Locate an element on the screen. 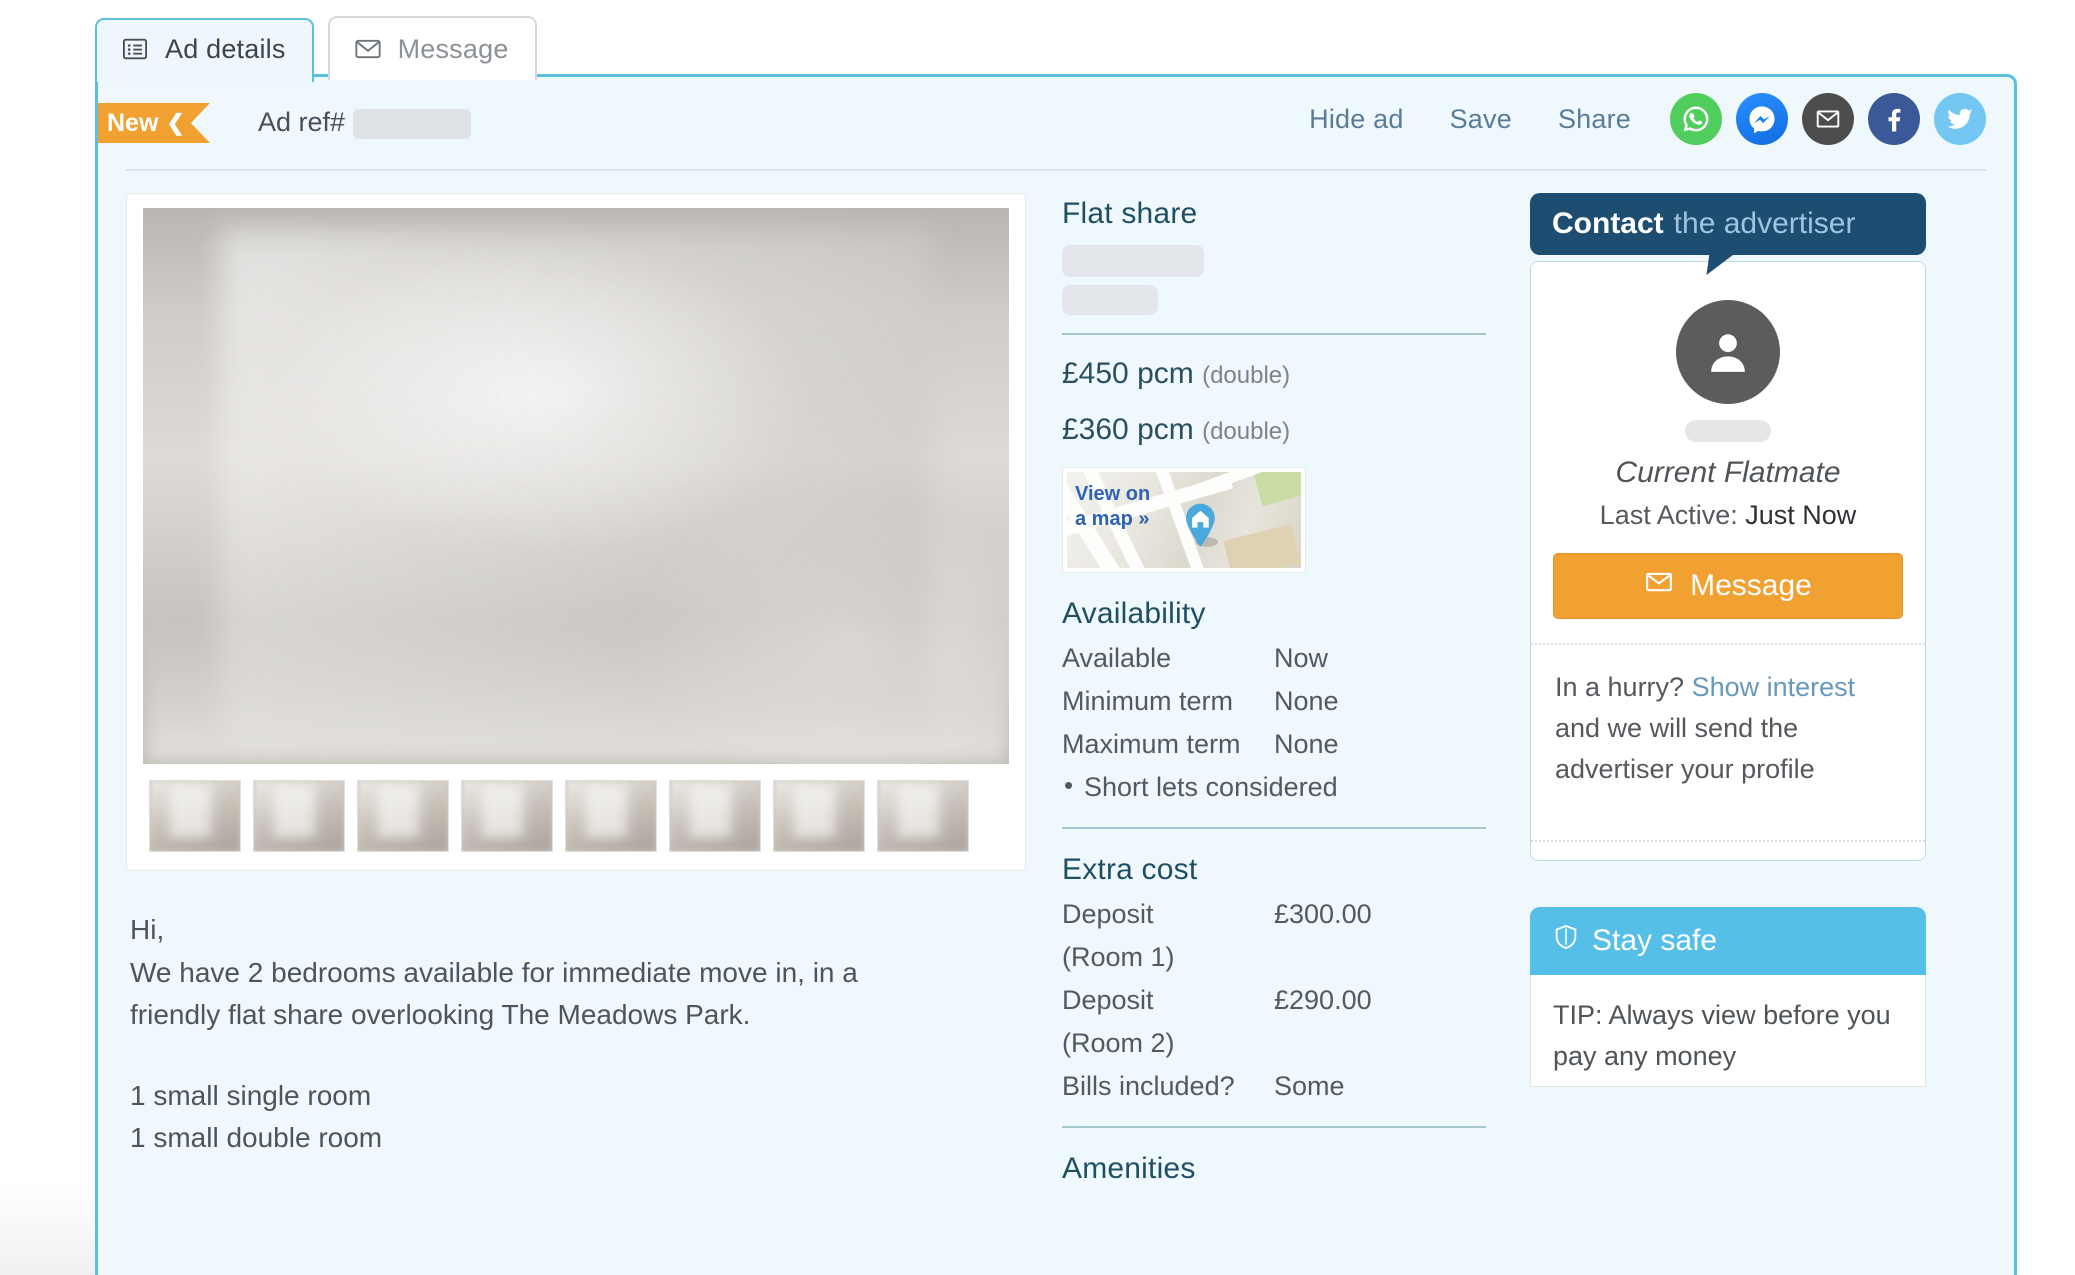 The image size is (2075, 1275). save-link: Save is located at coordinates (1481, 119).